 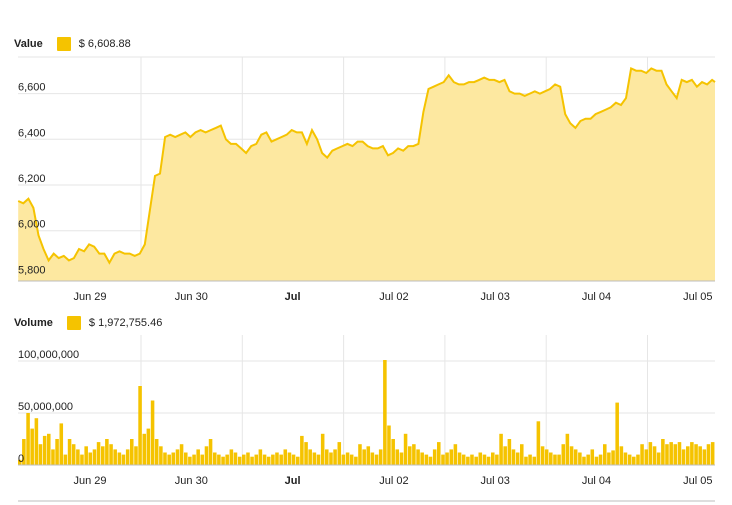 I want to click on volume-ytick-label: 100,000,000, so click(x=48, y=355).